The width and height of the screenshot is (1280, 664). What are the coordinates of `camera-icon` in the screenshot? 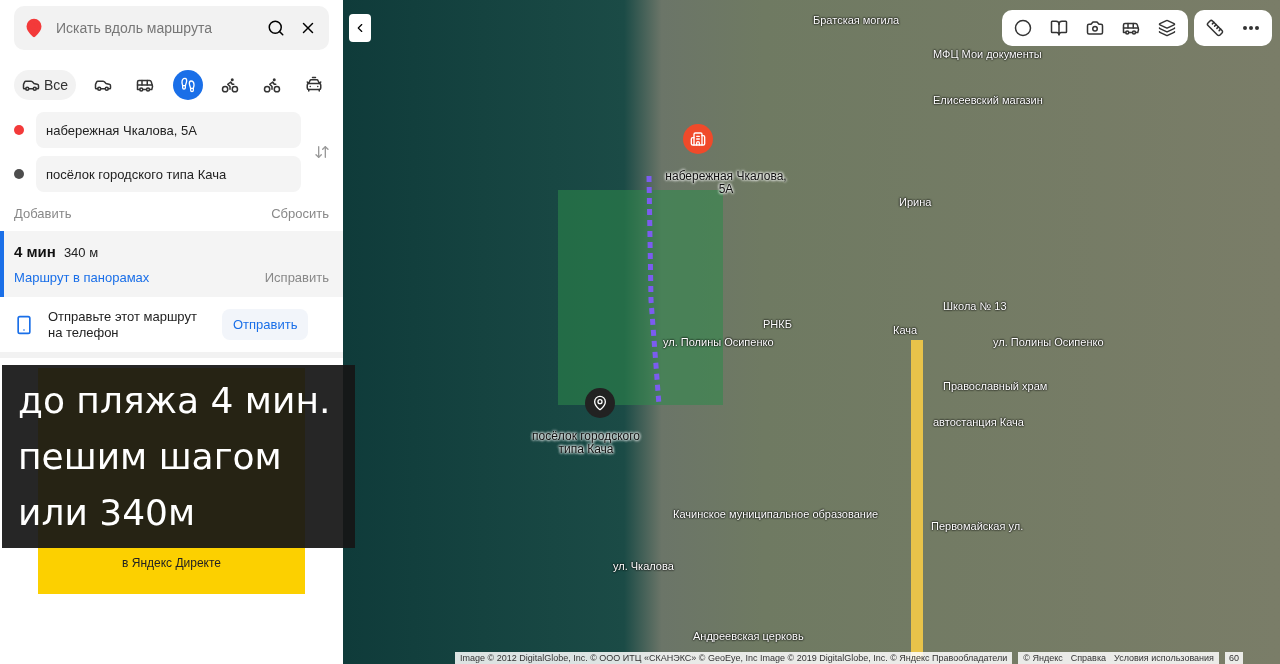 It's located at (1095, 28).